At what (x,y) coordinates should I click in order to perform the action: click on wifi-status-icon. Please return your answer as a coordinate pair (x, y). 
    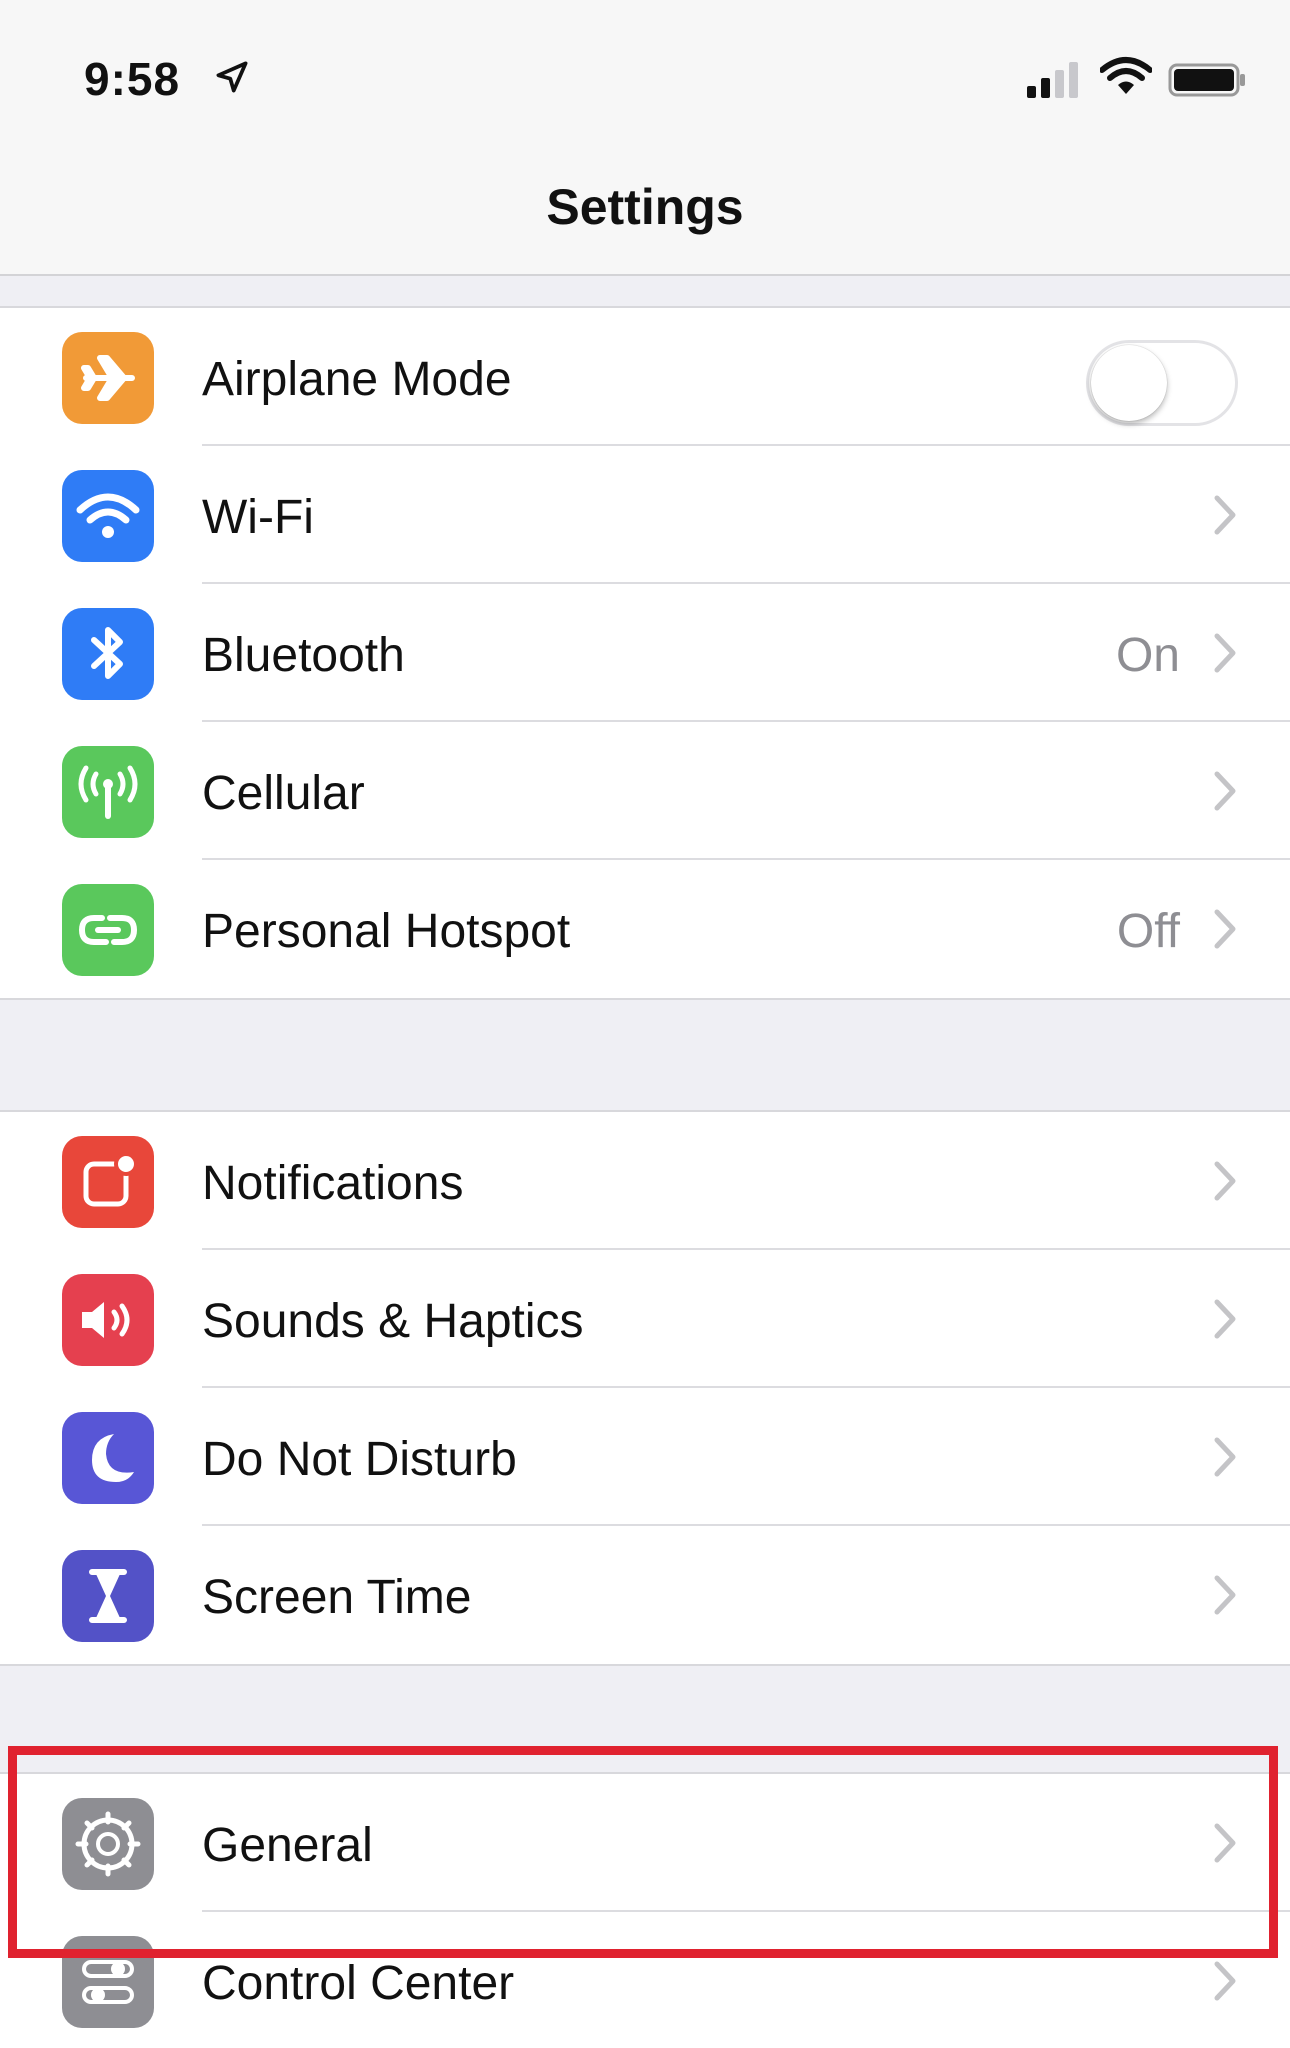
    Looking at the image, I should click on (1126, 75).